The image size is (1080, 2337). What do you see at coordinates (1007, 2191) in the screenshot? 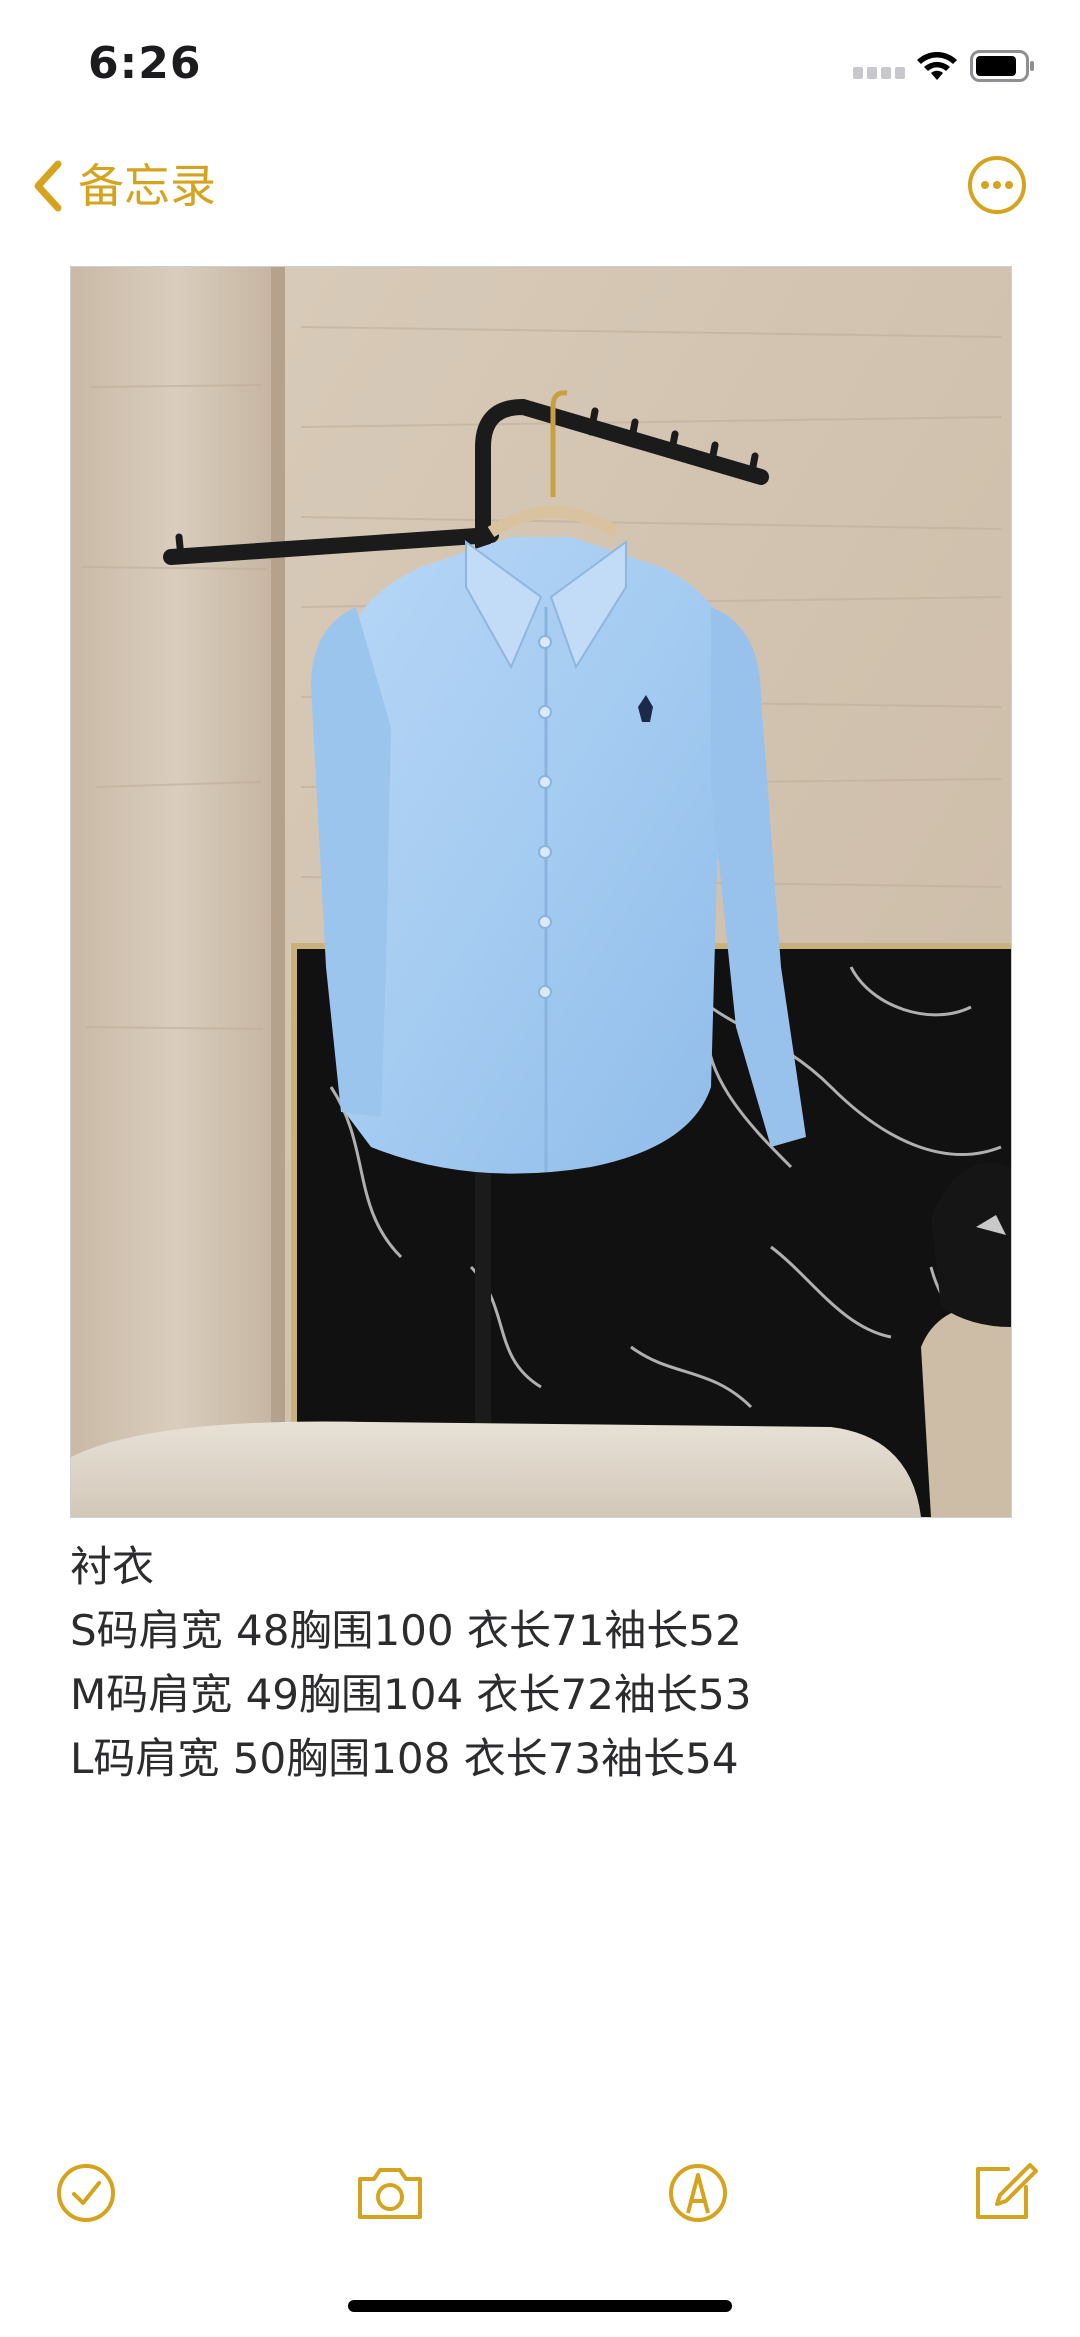
I see `square-and-pencil-icon` at bounding box center [1007, 2191].